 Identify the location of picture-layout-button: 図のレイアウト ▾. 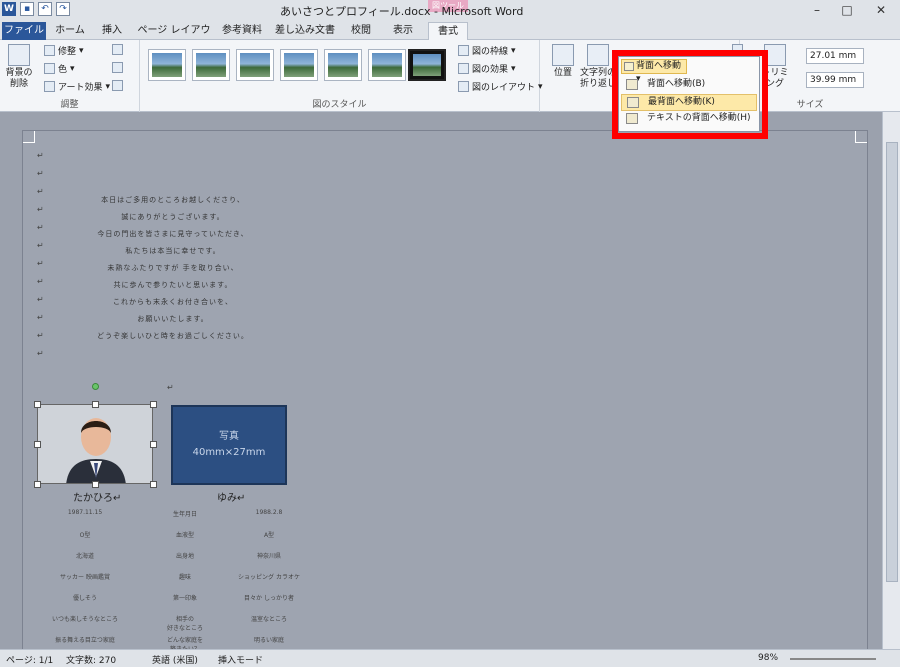
(500, 86).